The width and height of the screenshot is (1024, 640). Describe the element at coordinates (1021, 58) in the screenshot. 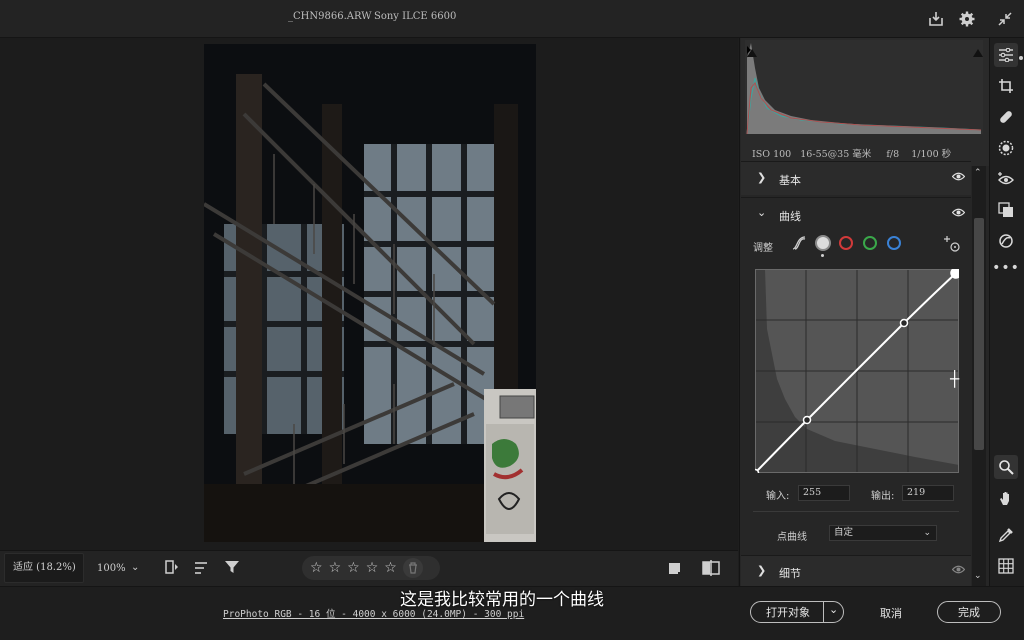

I see `active-indicator` at that location.